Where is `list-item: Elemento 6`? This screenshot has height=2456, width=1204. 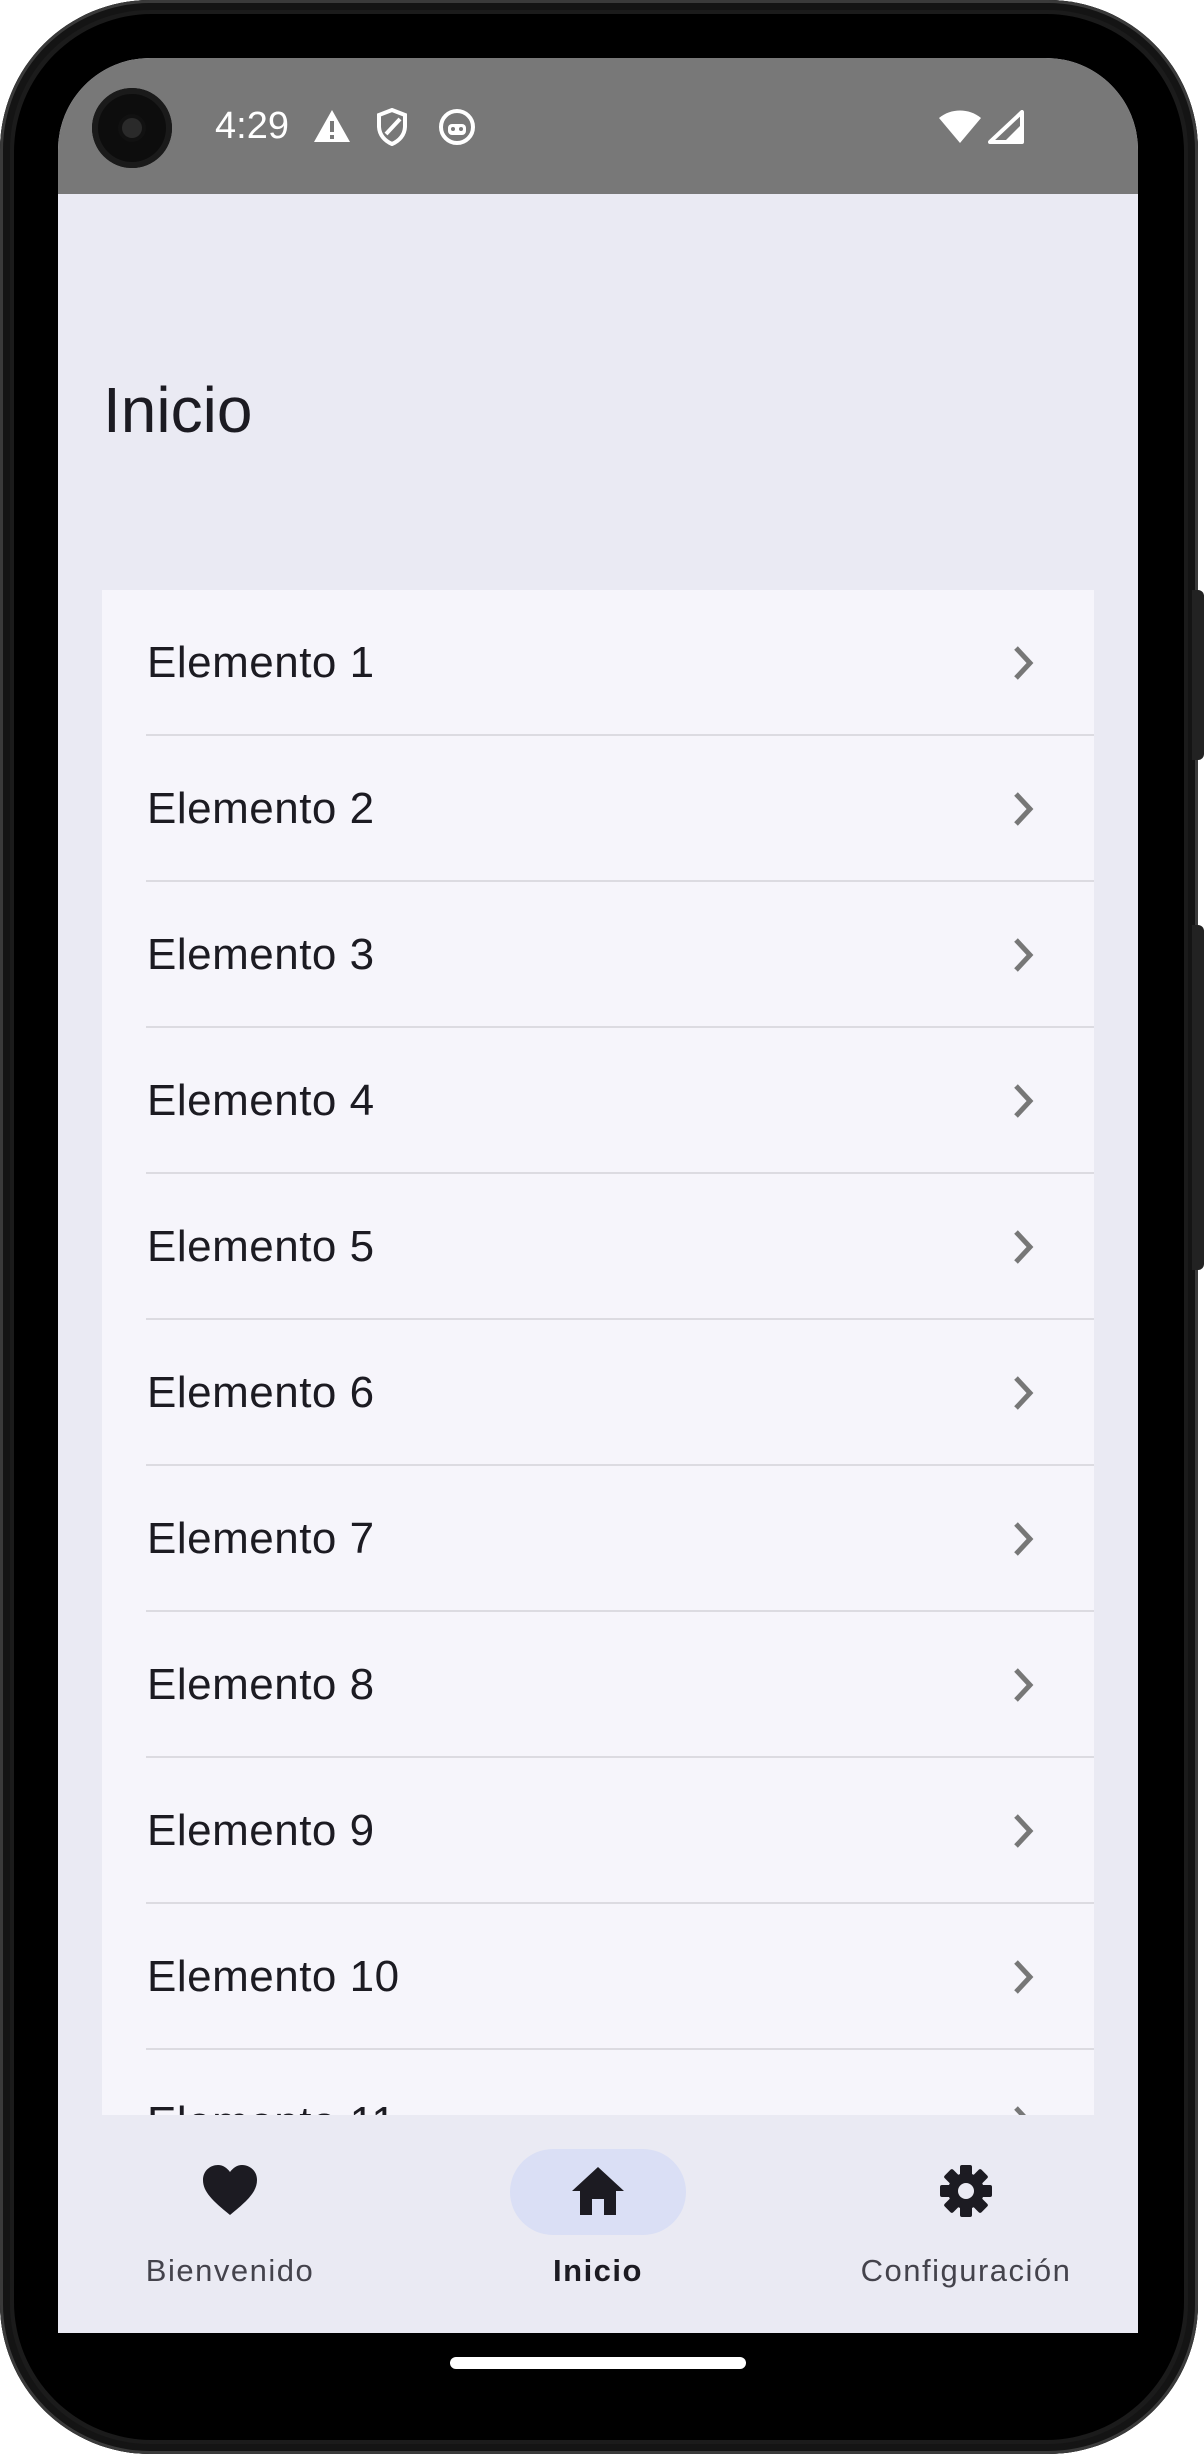
list-item: Elemento 6 is located at coordinates (598, 1393).